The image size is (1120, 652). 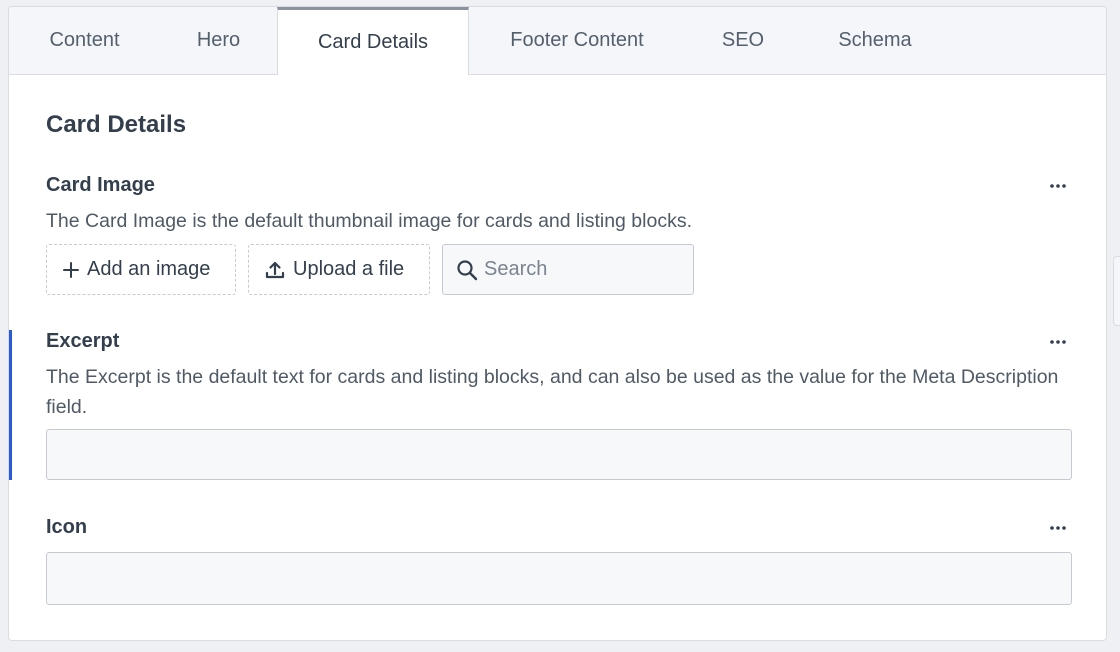 I want to click on section-title: Card Details, so click(x=116, y=124).